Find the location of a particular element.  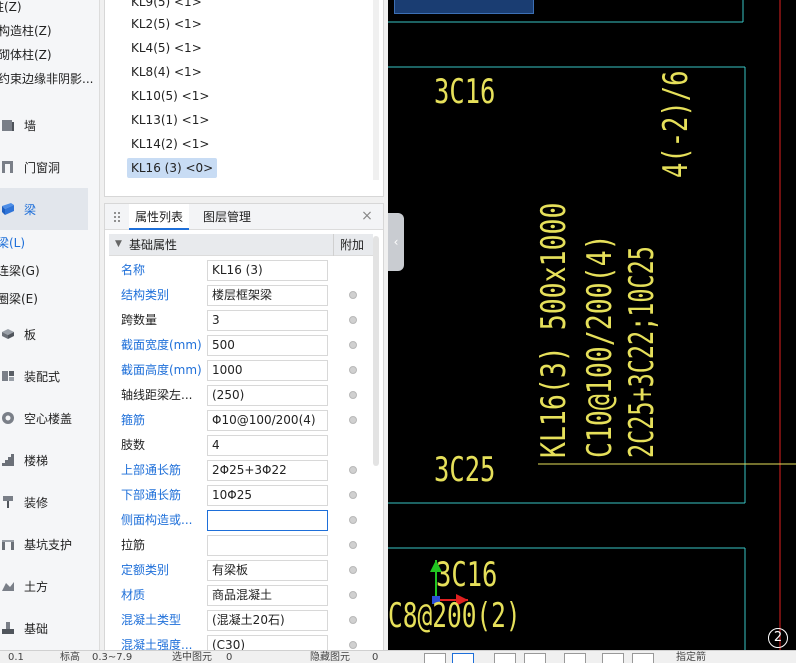

nav-item-slab: 板 is located at coordinates (44, 334).